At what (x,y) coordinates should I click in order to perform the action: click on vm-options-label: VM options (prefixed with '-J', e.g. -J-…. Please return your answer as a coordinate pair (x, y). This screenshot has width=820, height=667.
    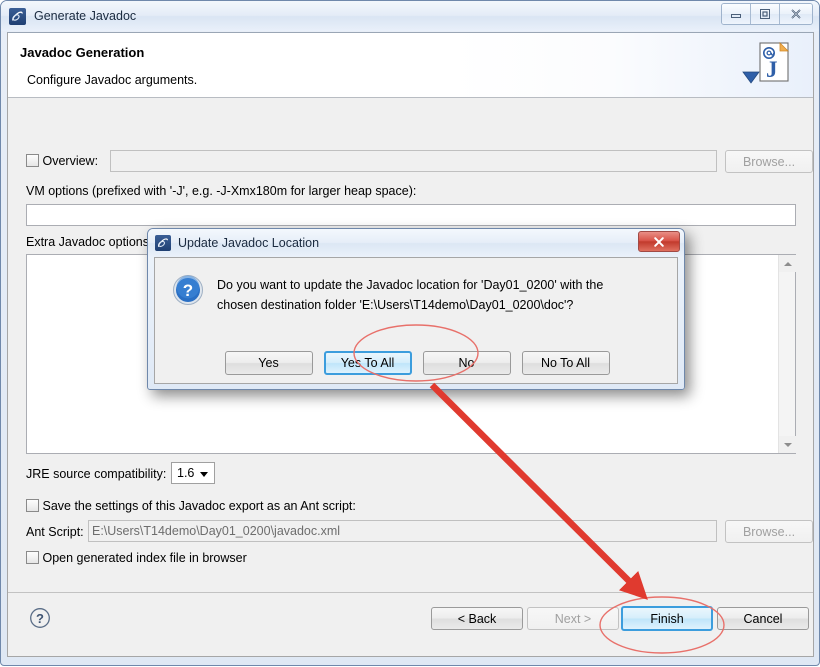
    Looking at the image, I should click on (221, 191).